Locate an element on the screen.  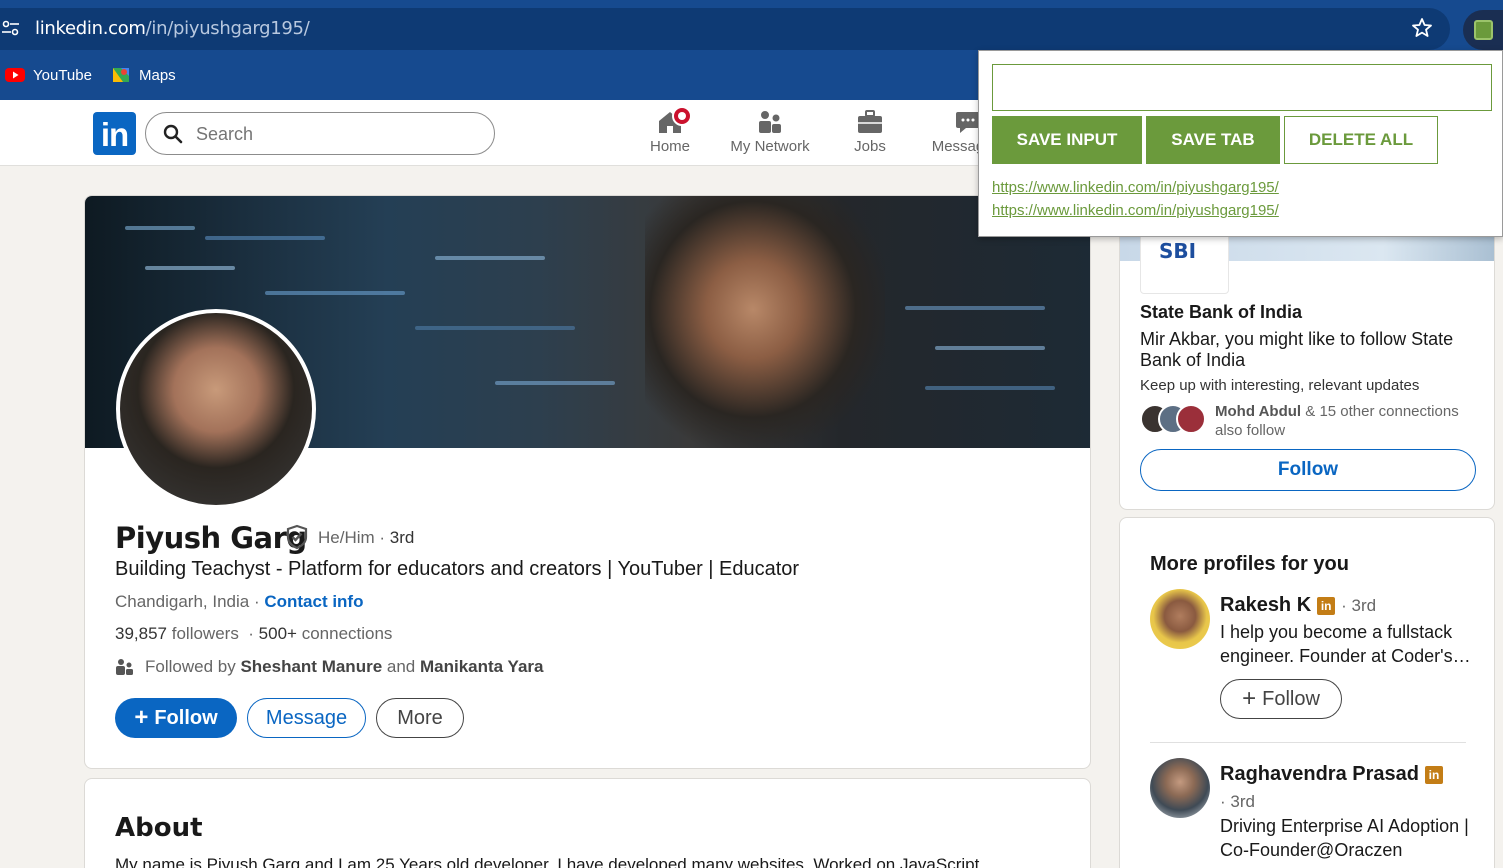
network-icon is located at coordinates (770, 122).